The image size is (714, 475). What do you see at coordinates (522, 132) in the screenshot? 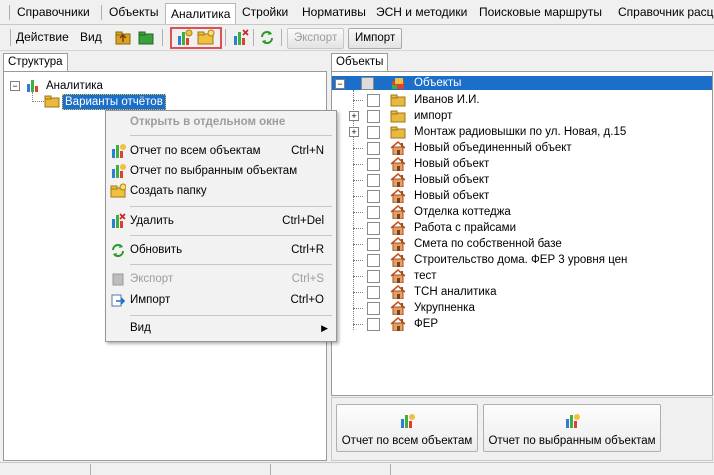
I see `object-tree-row: + Монтаж радиовышки по ул. Новая, д.15` at bounding box center [522, 132].